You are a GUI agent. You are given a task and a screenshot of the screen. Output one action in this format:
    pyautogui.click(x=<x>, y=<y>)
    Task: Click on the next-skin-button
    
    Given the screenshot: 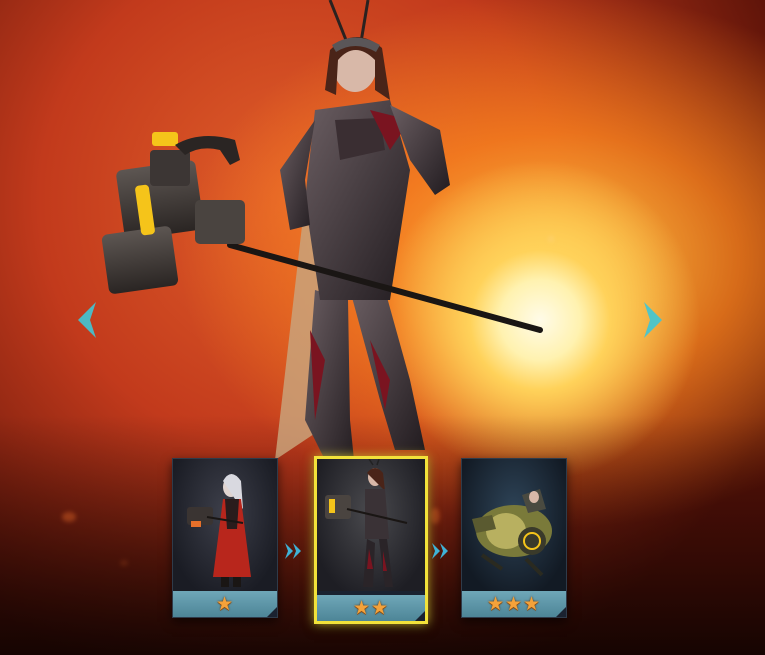 What is the action you would take?
    pyautogui.click(x=653, y=320)
    